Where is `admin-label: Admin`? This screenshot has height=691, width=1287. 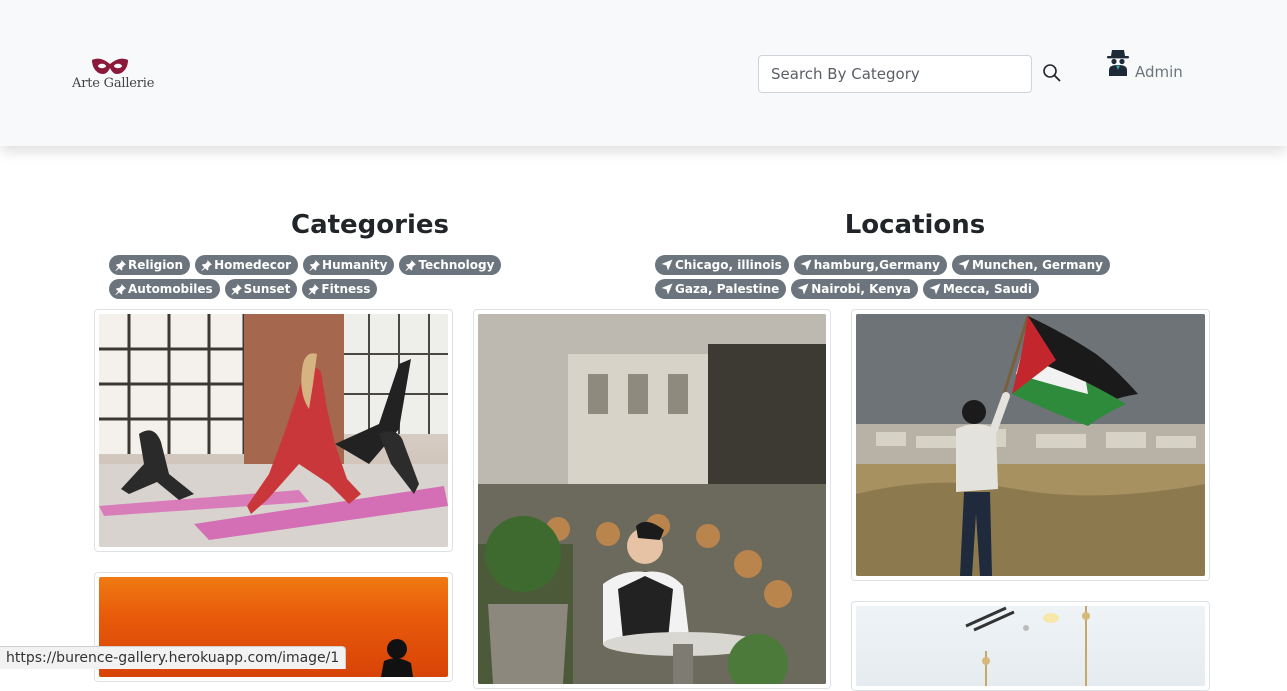
admin-label: Admin is located at coordinates (1159, 72).